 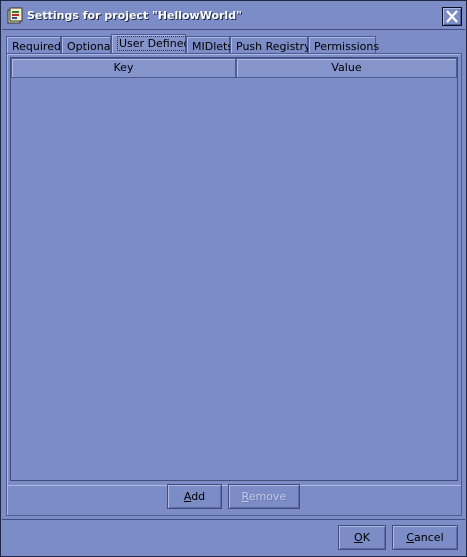 What do you see at coordinates (267, 496) in the screenshot?
I see `remove-label: emove` at bounding box center [267, 496].